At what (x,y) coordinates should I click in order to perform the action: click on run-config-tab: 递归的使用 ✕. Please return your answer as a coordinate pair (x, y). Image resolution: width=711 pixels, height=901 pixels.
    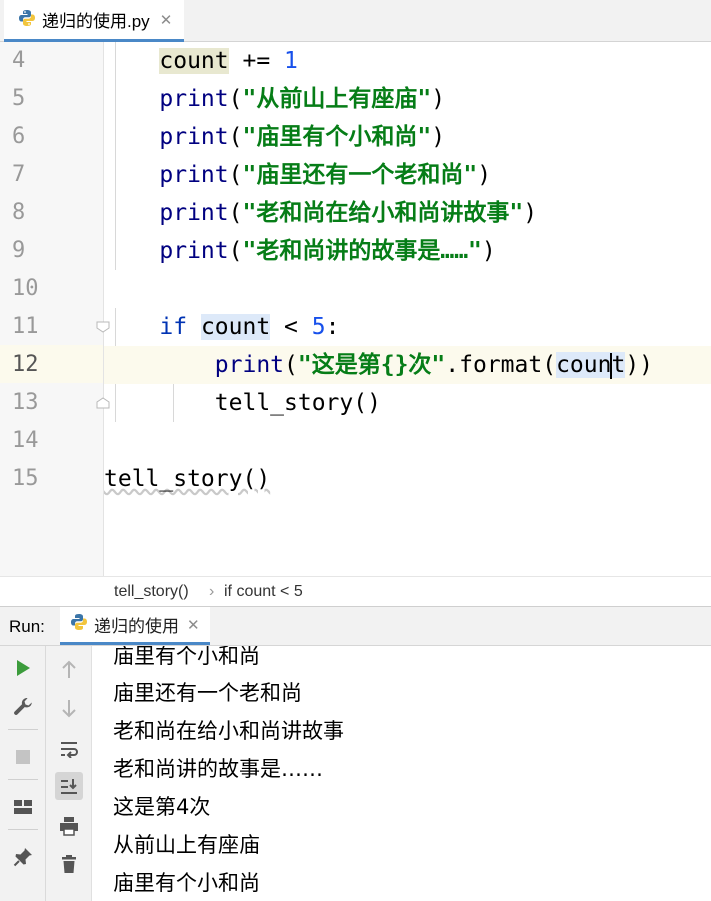
    Looking at the image, I should click on (135, 626).